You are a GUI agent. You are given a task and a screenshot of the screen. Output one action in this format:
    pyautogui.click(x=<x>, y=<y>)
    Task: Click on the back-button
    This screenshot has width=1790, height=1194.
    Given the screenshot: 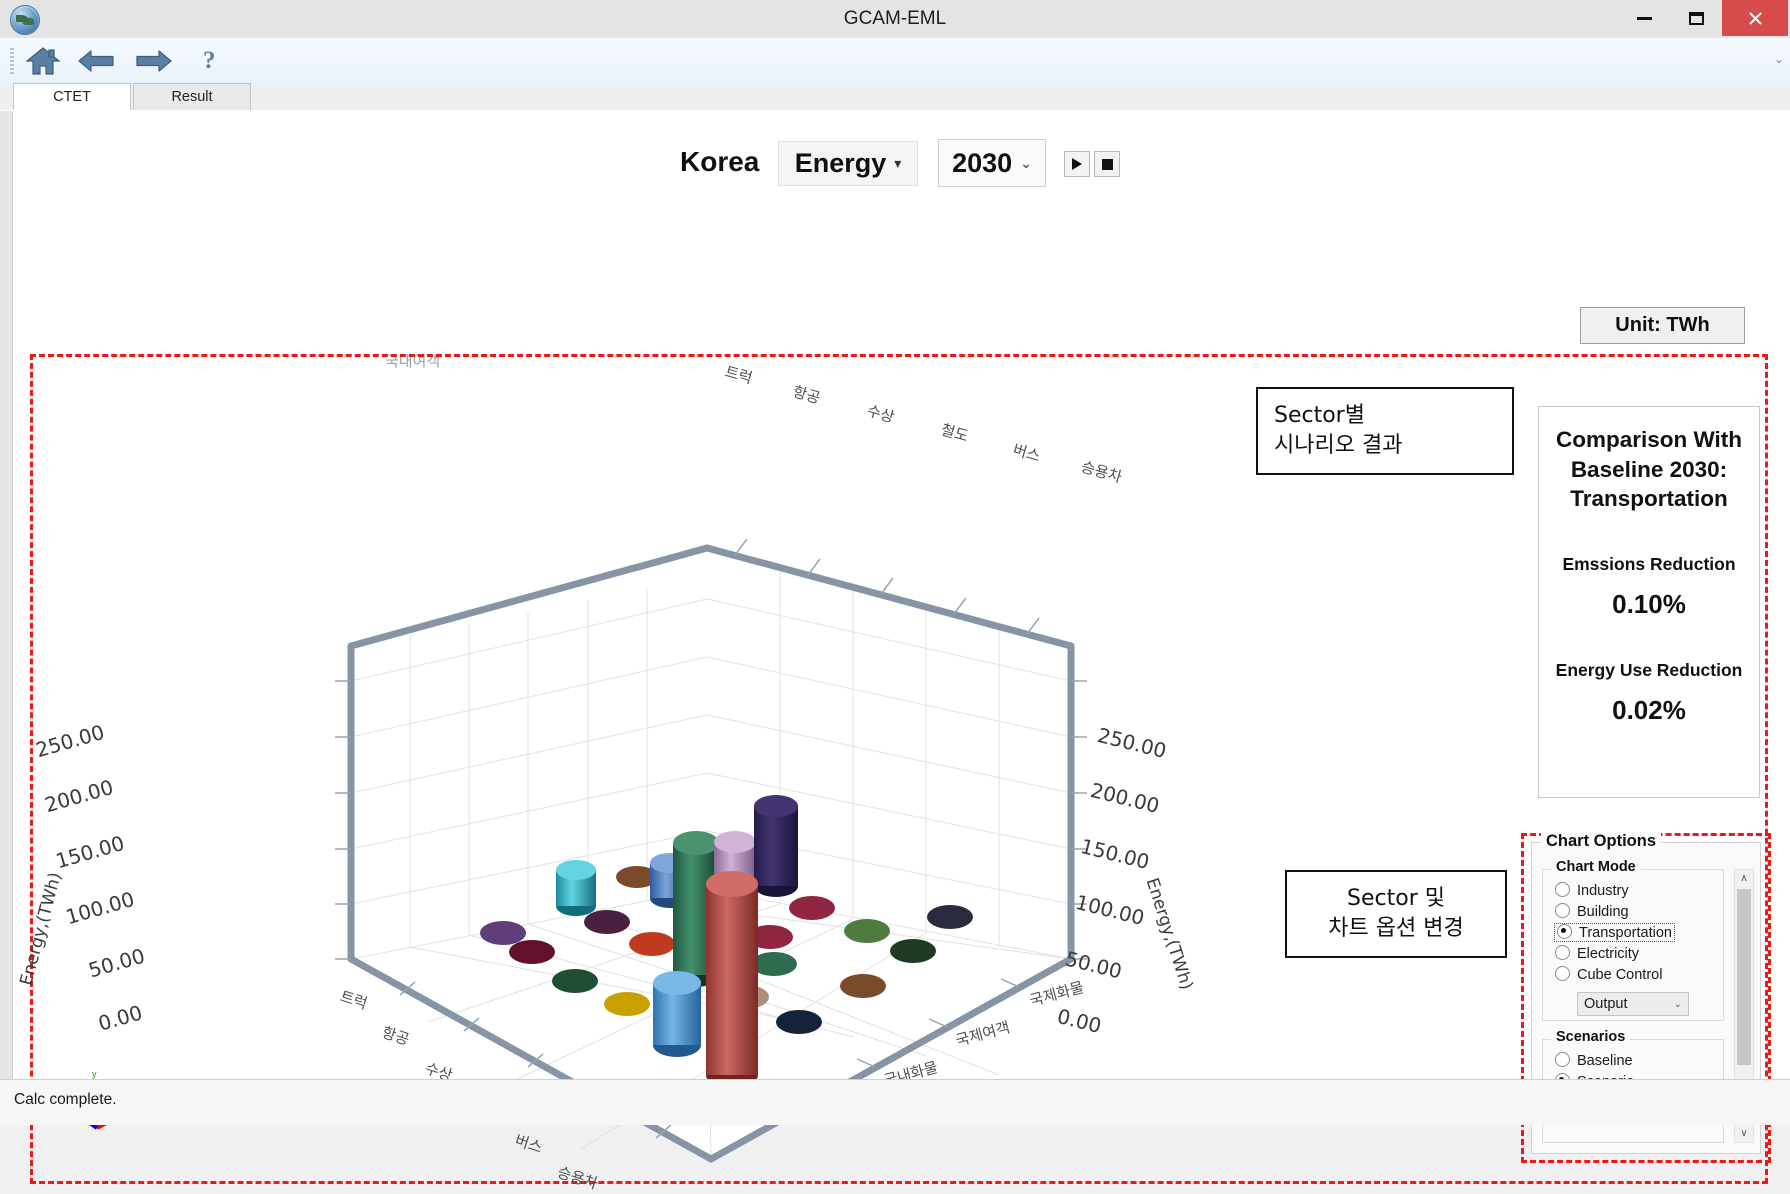 What is the action you would take?
    pyautogui.click(x=96, y=61)
    